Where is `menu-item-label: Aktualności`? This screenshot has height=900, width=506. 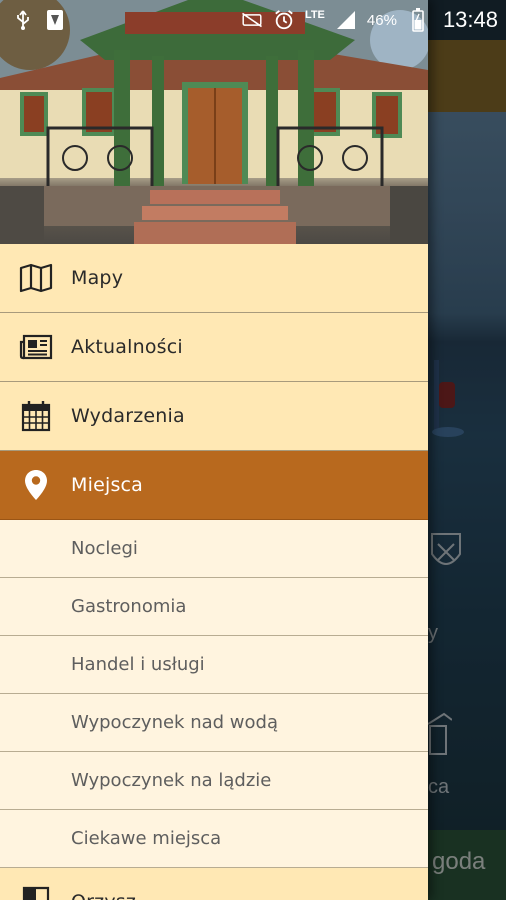
menu-item-label: Aktualności is located at coordinates (127, 347).